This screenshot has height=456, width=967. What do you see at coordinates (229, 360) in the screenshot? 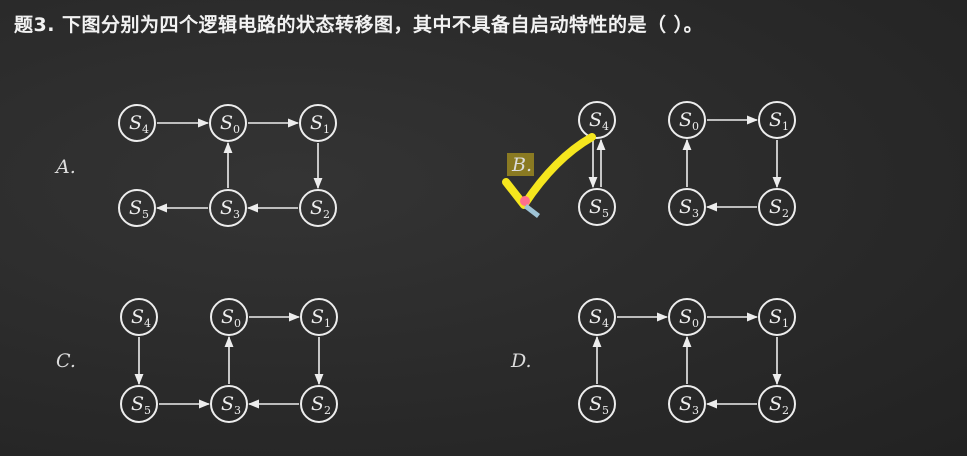
I see `diagram-c: S4 S0 S1 S5 S3 S2` at bounding box center [229, 360].